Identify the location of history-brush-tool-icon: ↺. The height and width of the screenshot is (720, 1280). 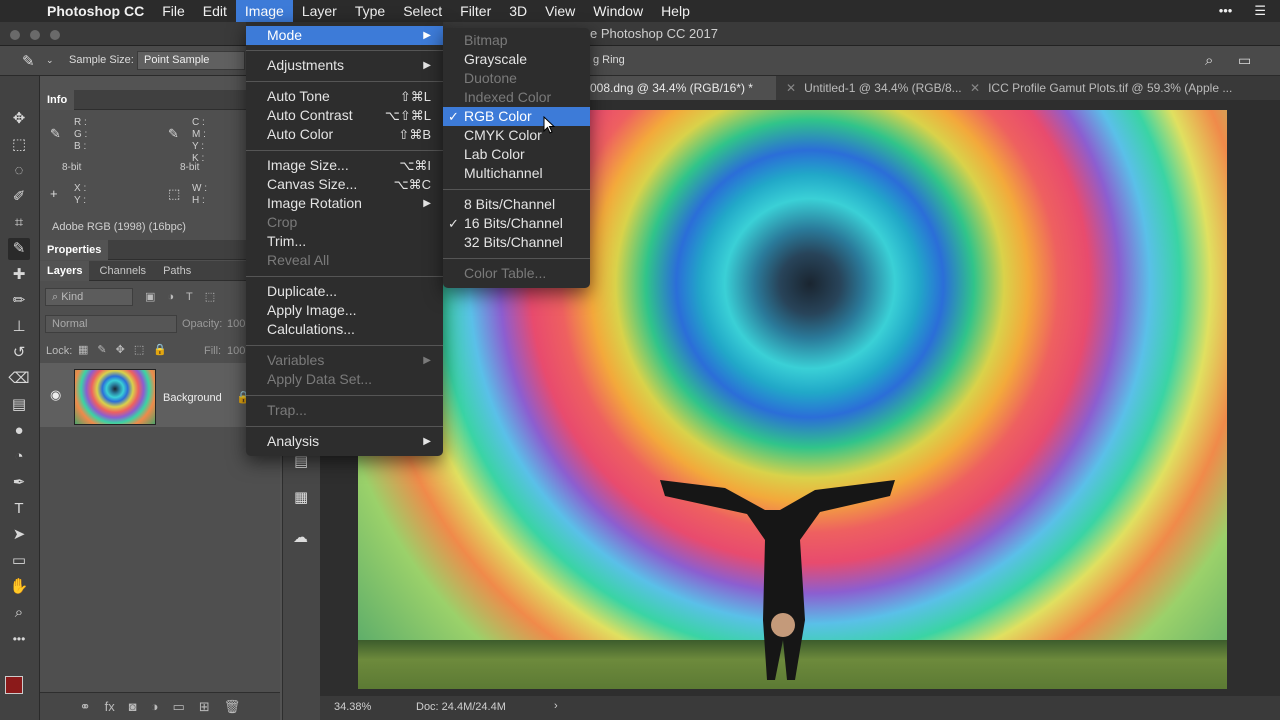
(19, 353).